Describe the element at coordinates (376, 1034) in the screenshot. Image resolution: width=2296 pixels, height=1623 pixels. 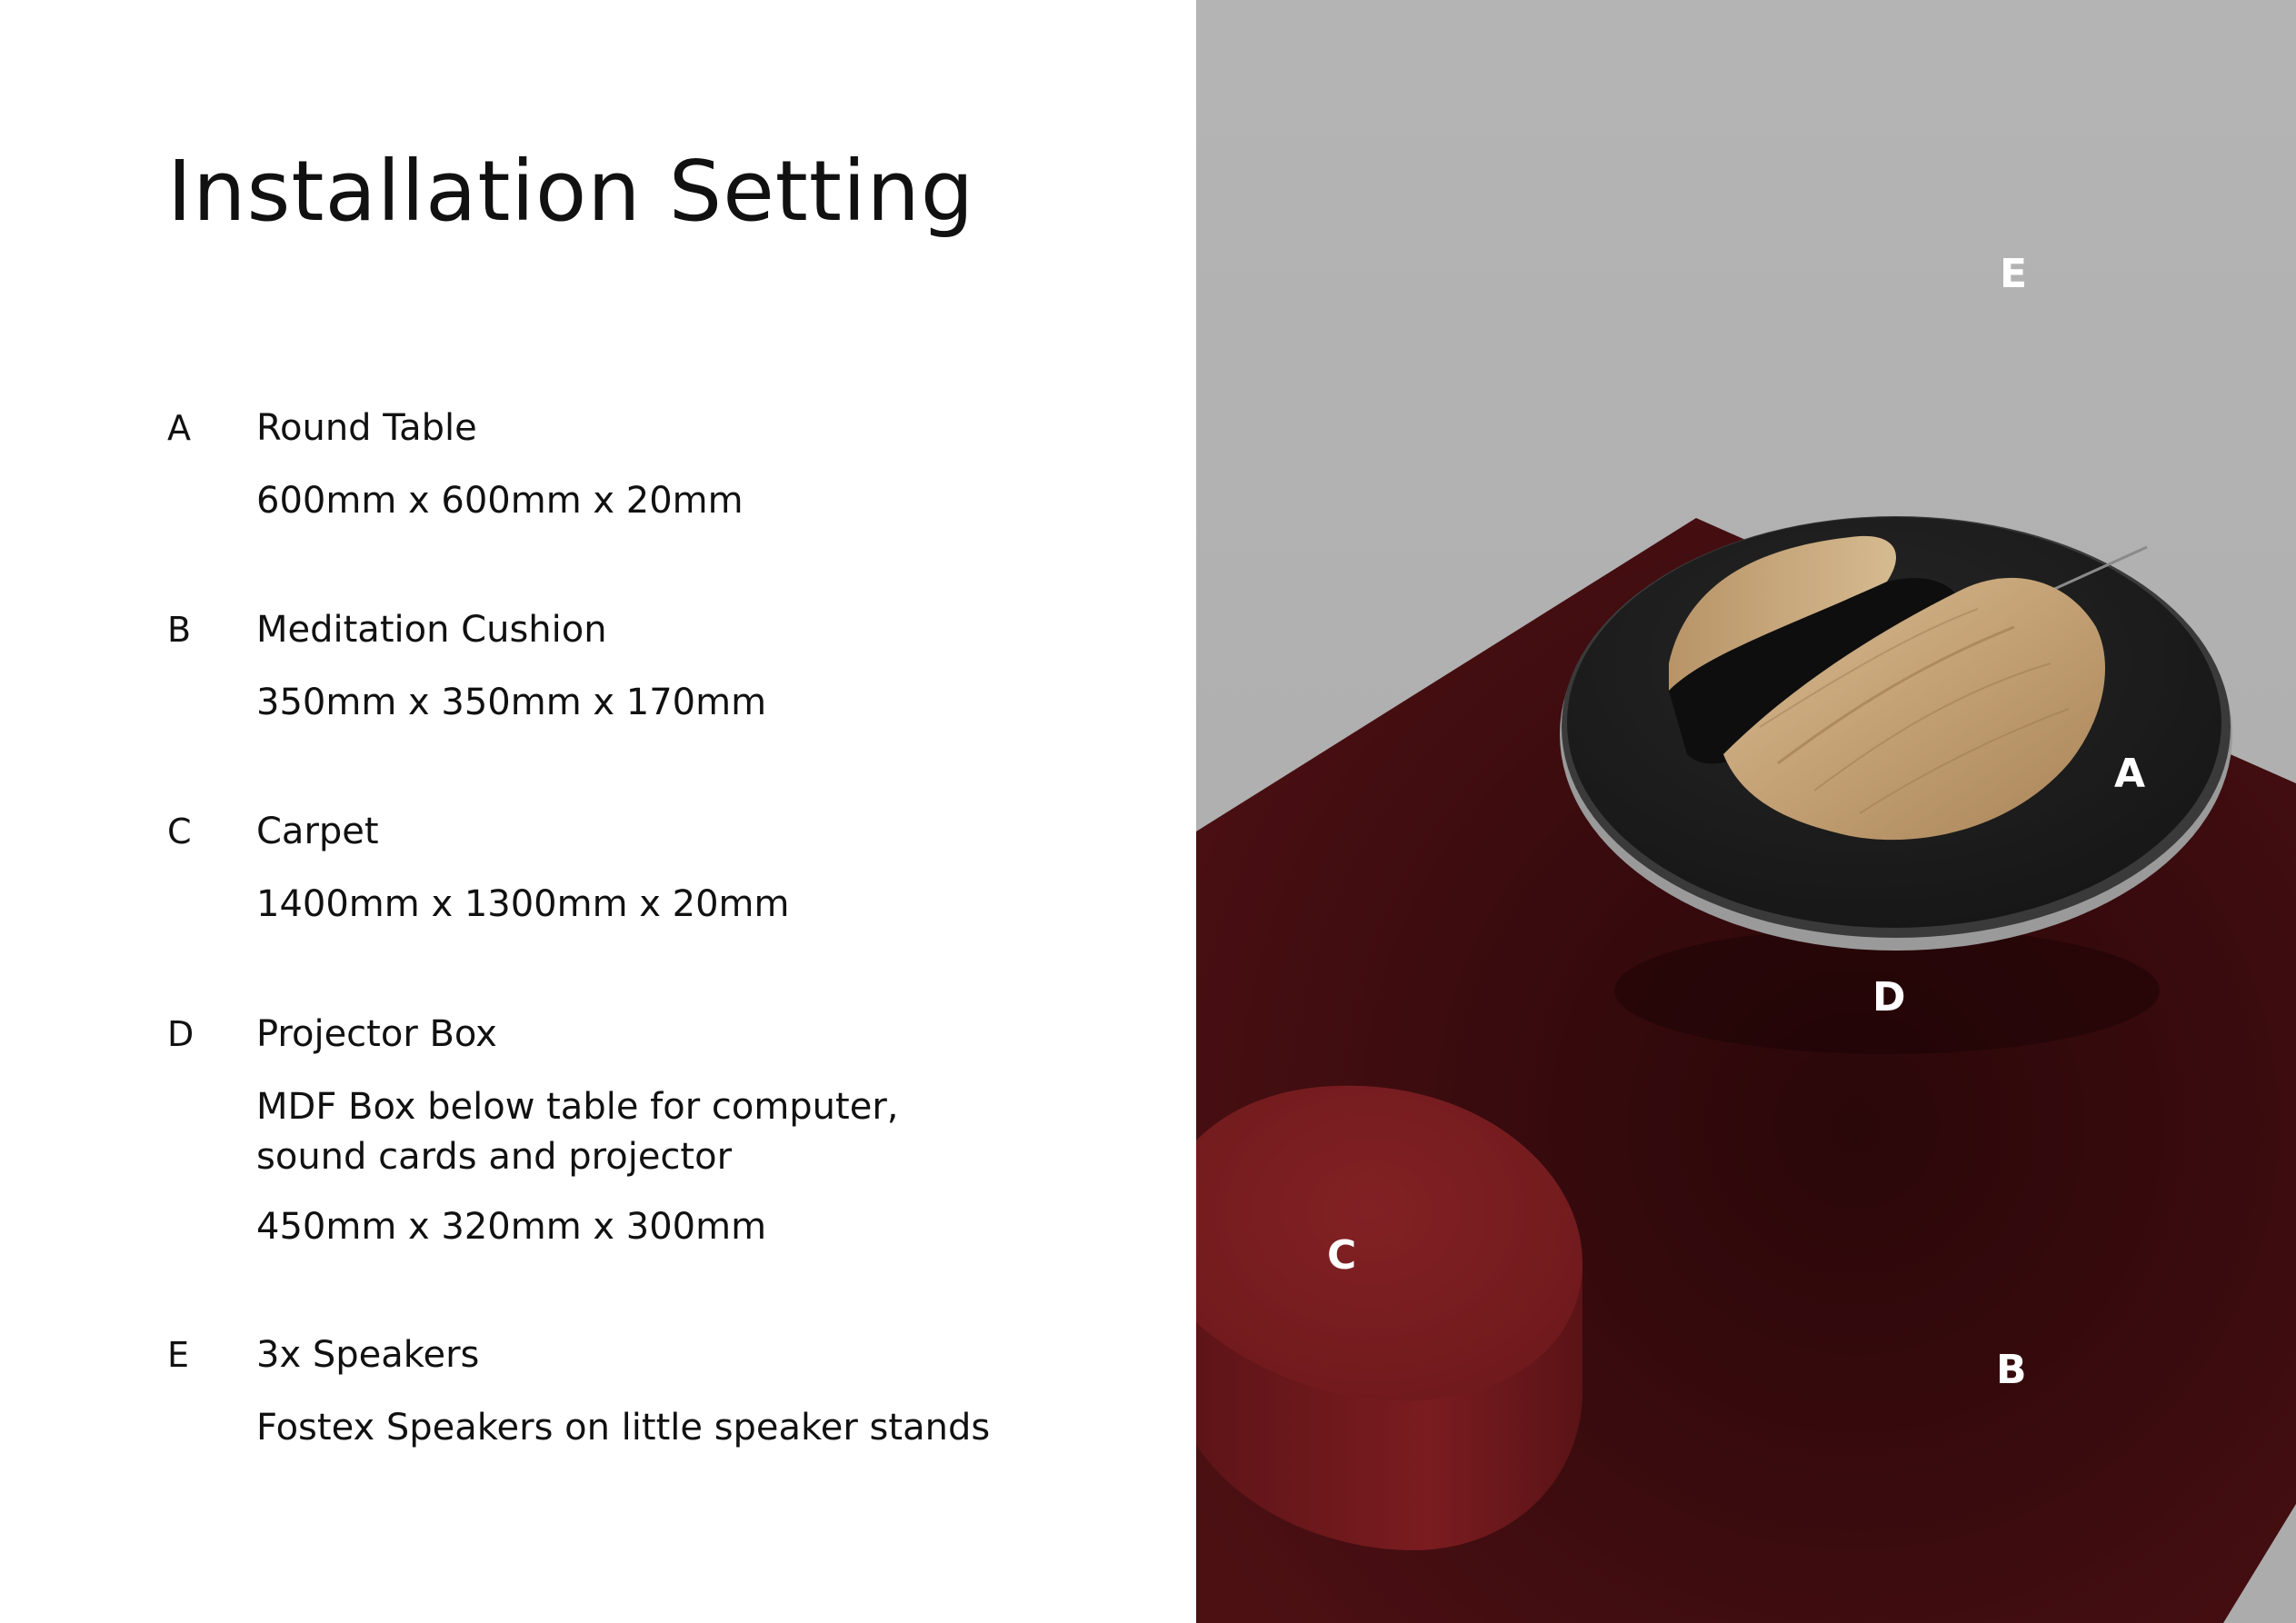
I see `spec-name: Projector Box` at that location.